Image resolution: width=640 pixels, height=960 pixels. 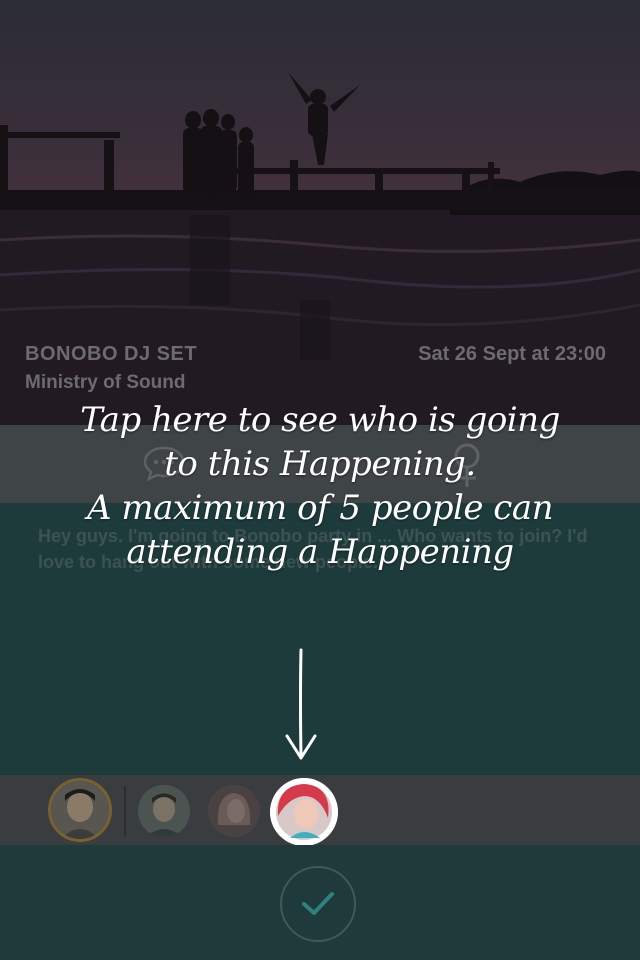 I want to click on avatar-attendee-2-image, so click(x=234, y=811).